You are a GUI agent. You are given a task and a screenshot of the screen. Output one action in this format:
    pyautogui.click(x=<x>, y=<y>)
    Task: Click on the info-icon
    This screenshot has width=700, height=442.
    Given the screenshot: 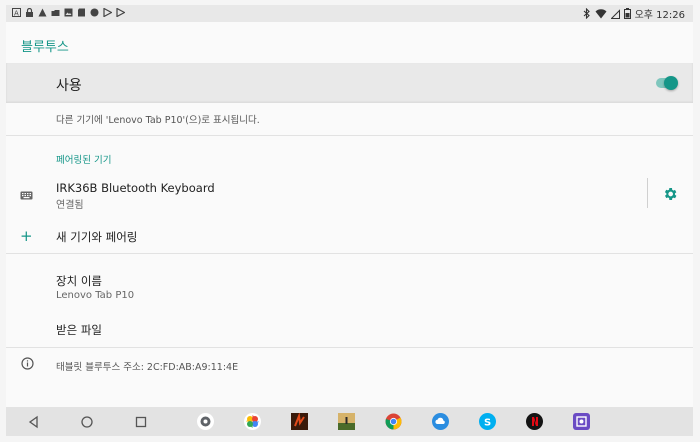 What is the action you would take?
    pyautogui.click(x=27, y=363)
    